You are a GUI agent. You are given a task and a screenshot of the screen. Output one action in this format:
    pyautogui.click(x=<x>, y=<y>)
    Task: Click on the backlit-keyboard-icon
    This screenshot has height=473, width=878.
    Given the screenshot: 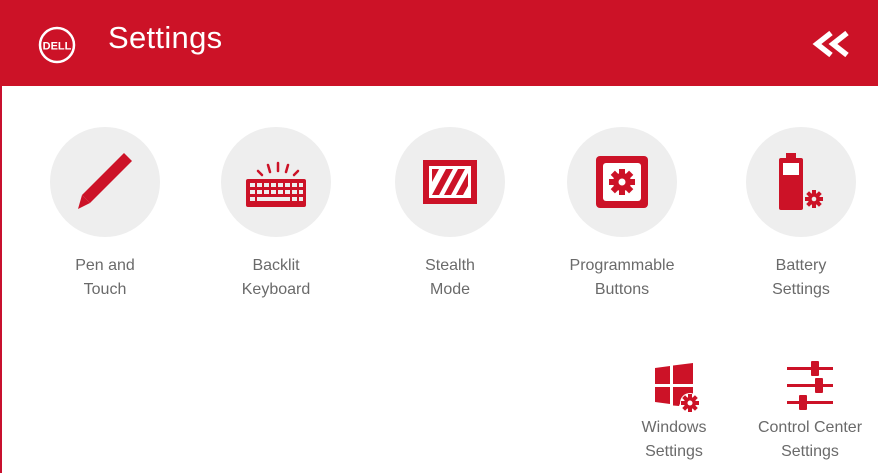 What is the action you would take?
    pyautogui.click(x=276, y=184)
    